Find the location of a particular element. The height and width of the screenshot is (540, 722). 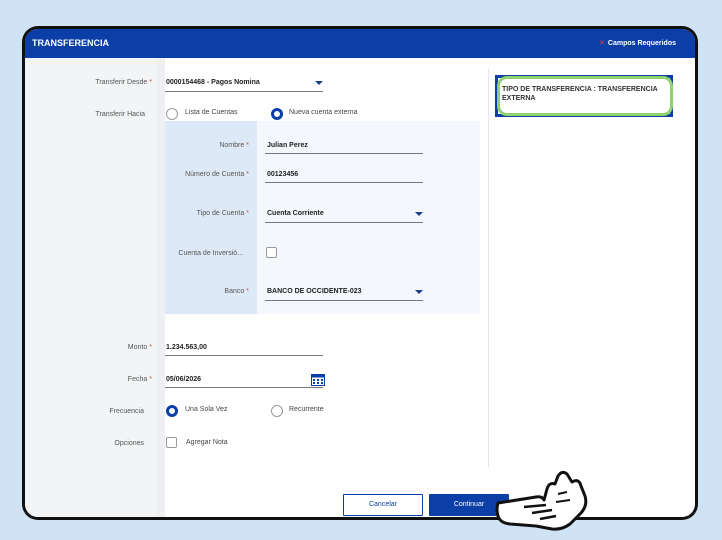

account-type-select is located at coordinates (344, 222).